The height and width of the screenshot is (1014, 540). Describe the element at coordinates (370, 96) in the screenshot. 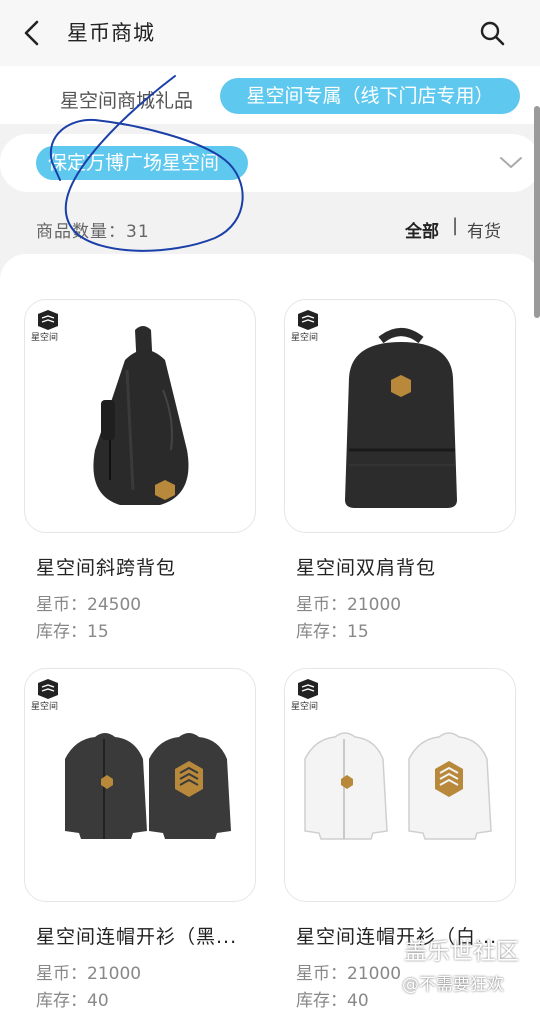

I see `tab-exclusive-offline: 星空间专属（线下门店专用）` at that location.